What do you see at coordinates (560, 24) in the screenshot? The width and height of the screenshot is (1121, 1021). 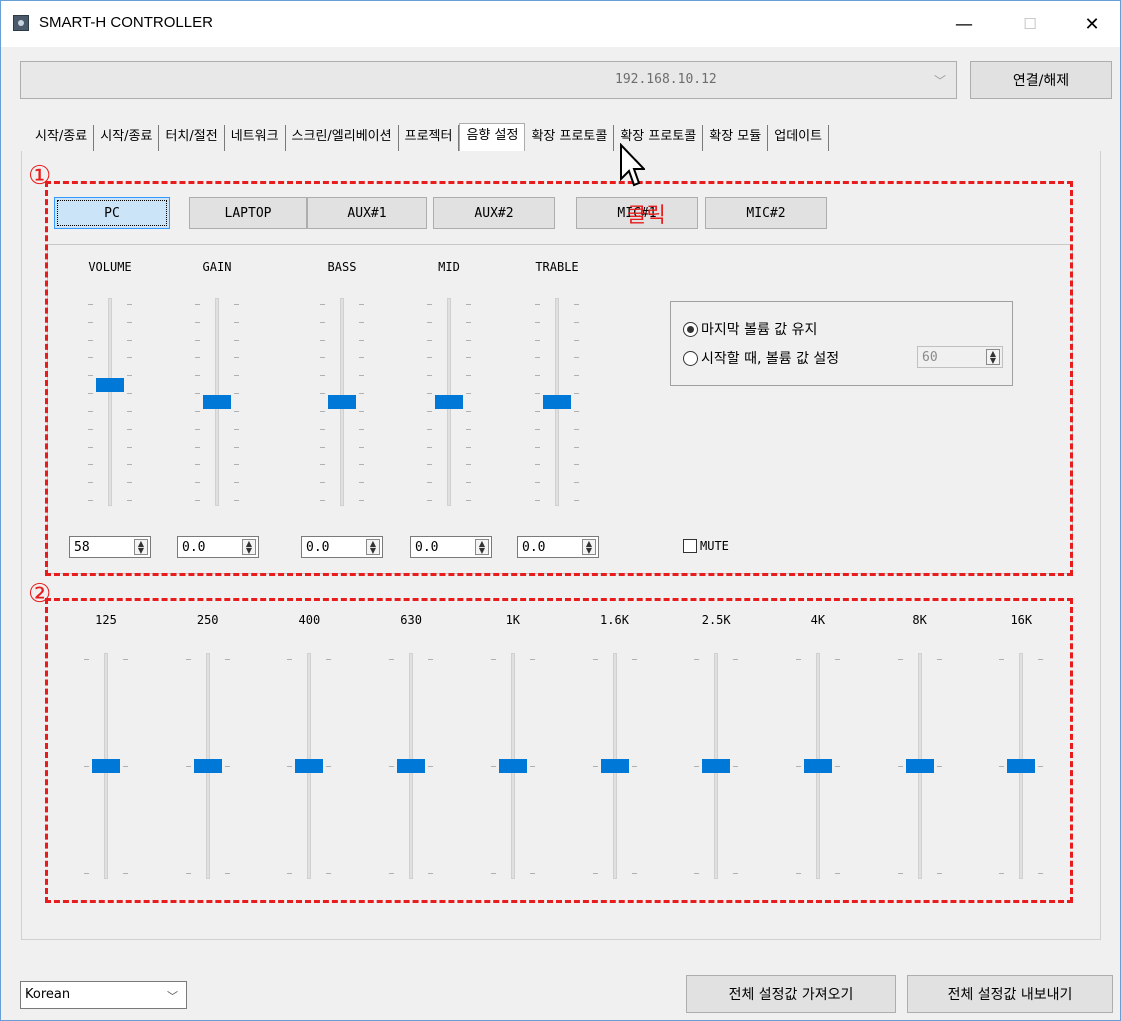 I see `title-bar: SMART-H CONTROLLER — ☐ ✕` at bounding box center [560, 24].